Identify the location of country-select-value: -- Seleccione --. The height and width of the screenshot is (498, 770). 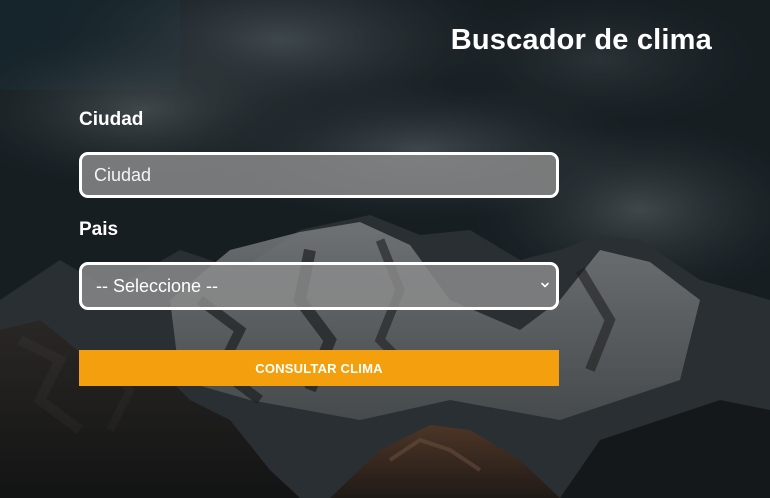
(157, 286).